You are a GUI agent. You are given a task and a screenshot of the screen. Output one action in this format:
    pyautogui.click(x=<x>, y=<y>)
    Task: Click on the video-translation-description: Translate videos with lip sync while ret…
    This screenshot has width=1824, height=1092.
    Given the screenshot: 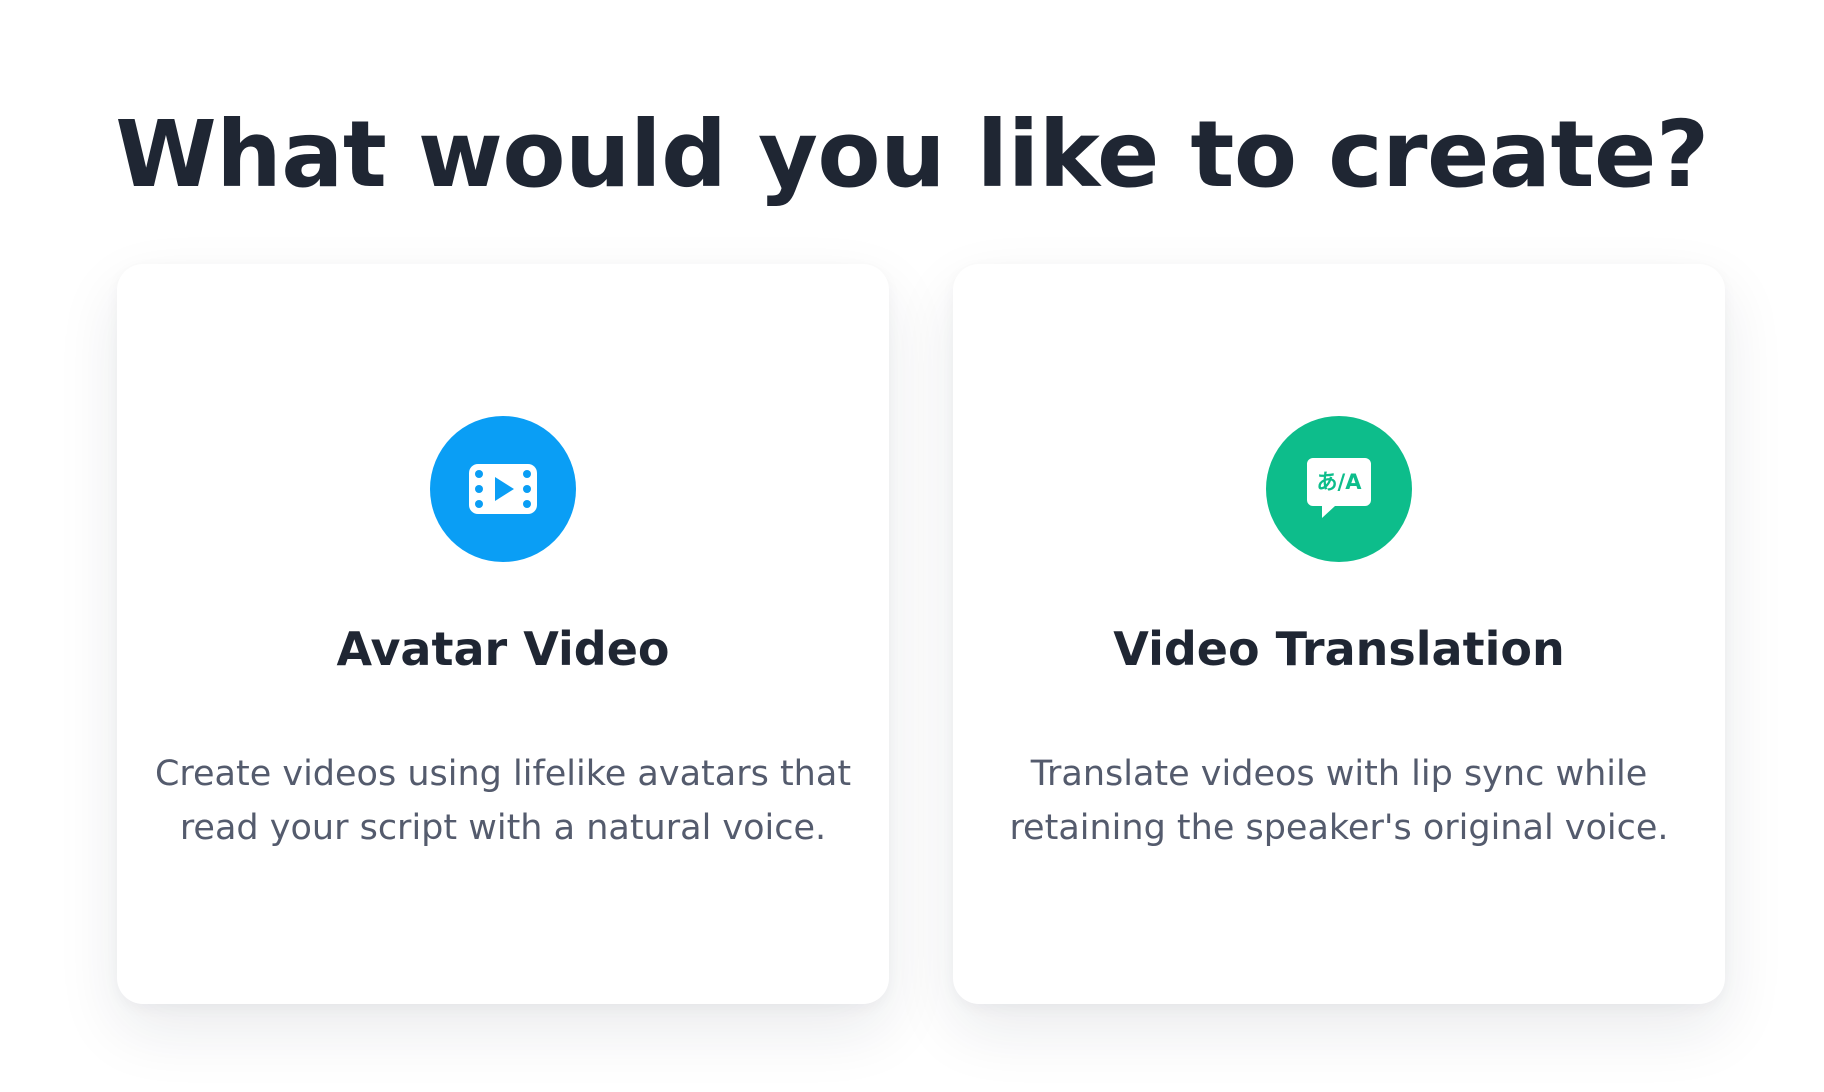 What is the action you would take?
    pyautogui.click(x=1339, y=801)
    